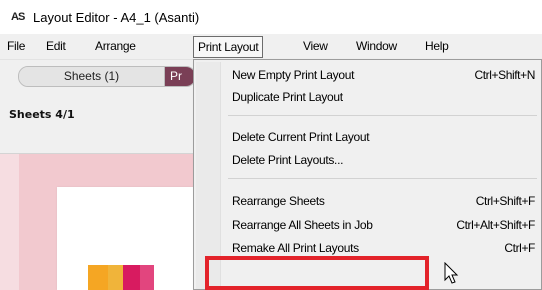 Image resolution: width=542 pixels, height=290 pixels. I want to click on menu-item-shortcut: Ctrl+Shift+N, so click(504, 75).